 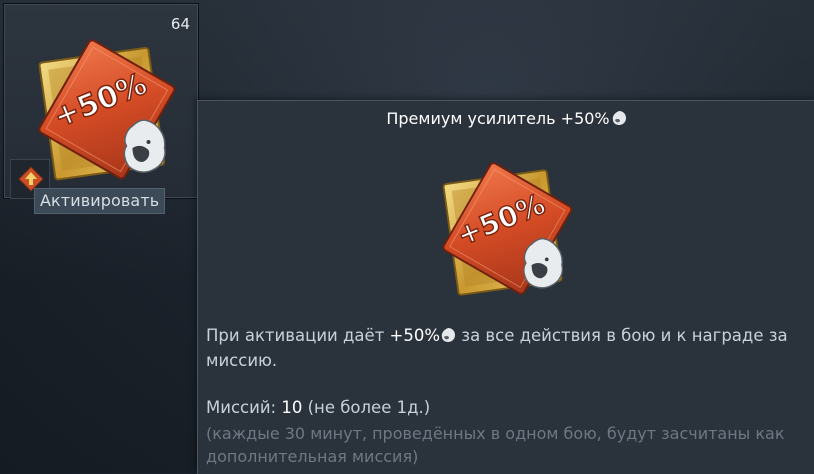 I want to click on premium-booster-50-large-icon: +50%, so click(x=507, y=229).